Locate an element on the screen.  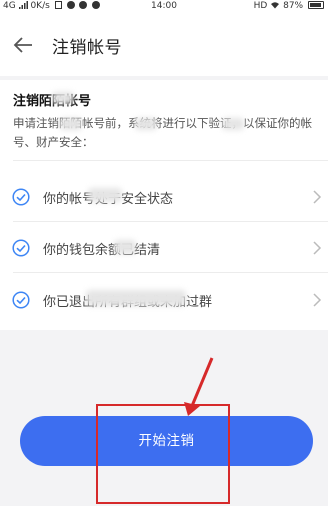
condition-row: 你的帐号处于安全状态 is located at coordinates (164, 197).